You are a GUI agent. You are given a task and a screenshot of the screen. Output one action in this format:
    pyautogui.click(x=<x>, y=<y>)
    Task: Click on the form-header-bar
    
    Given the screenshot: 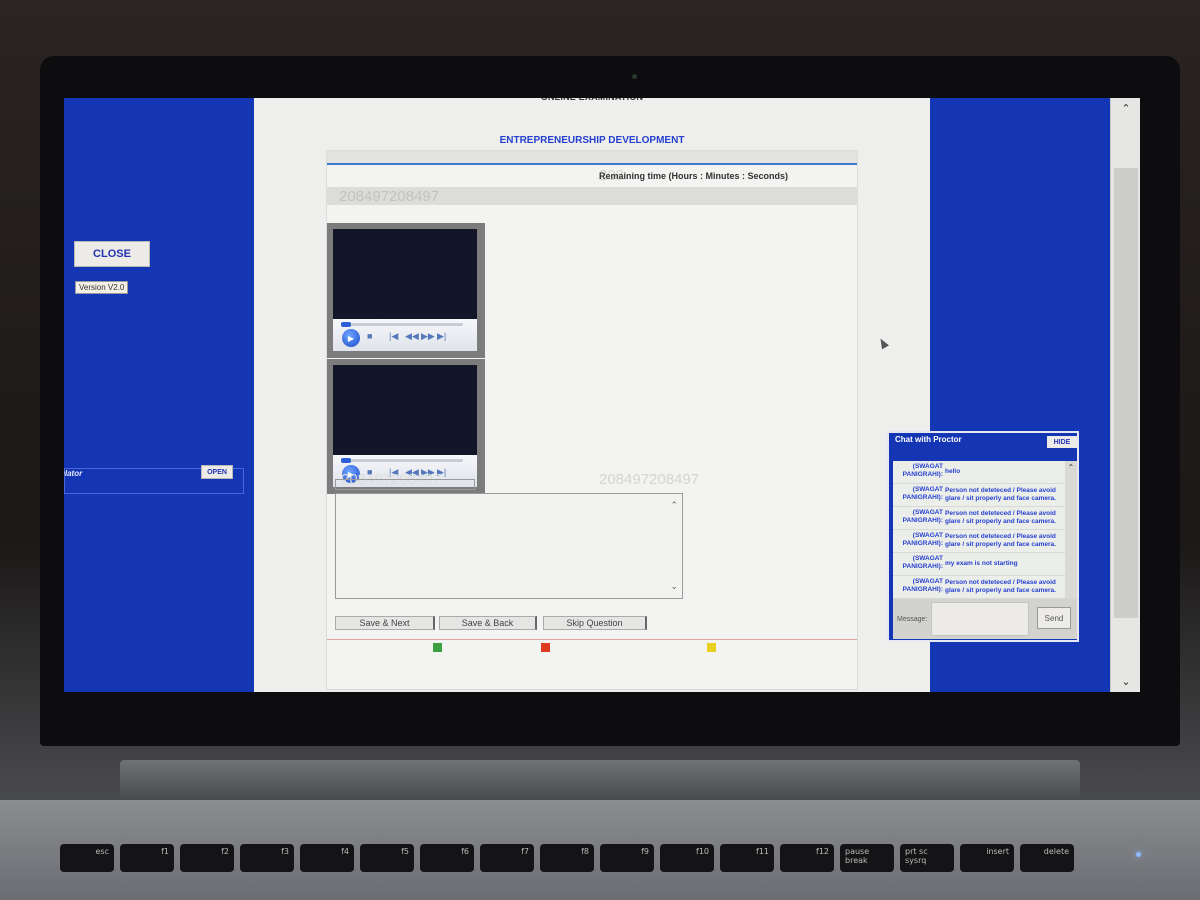 What is the action you would take?
    pyautogui.click(x=592, y=158)
    